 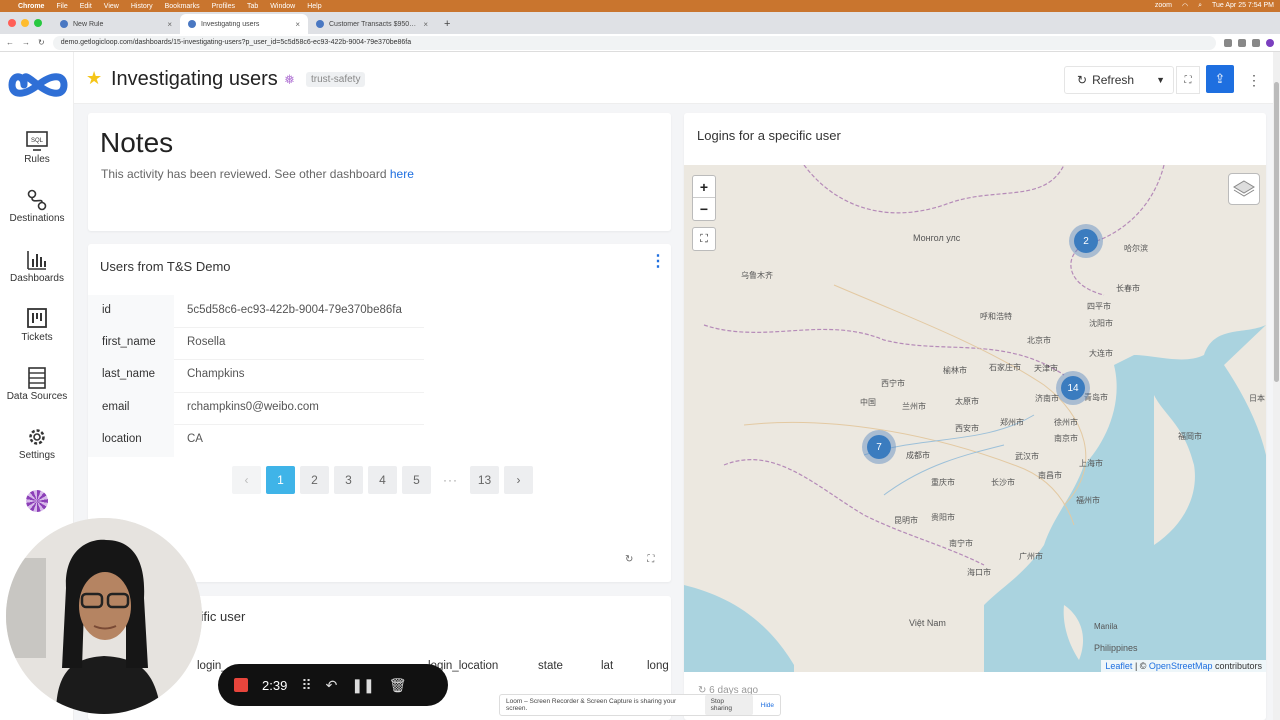 I want to click on webcam-bubble, so click(x=104, y=616).